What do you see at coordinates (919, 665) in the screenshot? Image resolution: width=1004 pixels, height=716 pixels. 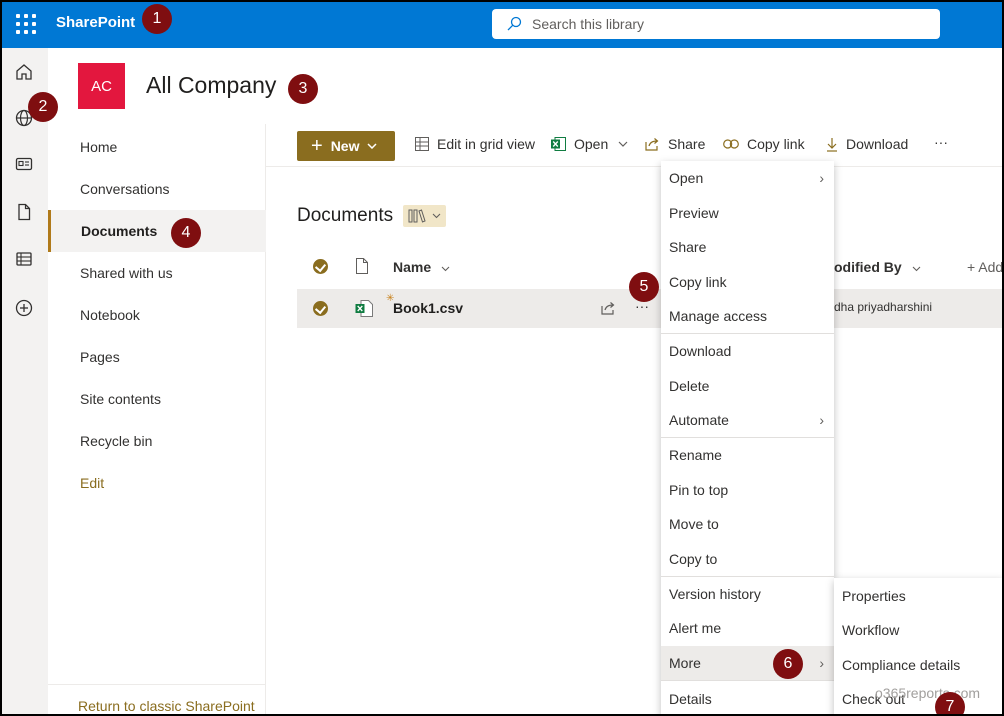 I see `submenu-item-compliance-details: Compliance details` at bounding box center [919, 665].